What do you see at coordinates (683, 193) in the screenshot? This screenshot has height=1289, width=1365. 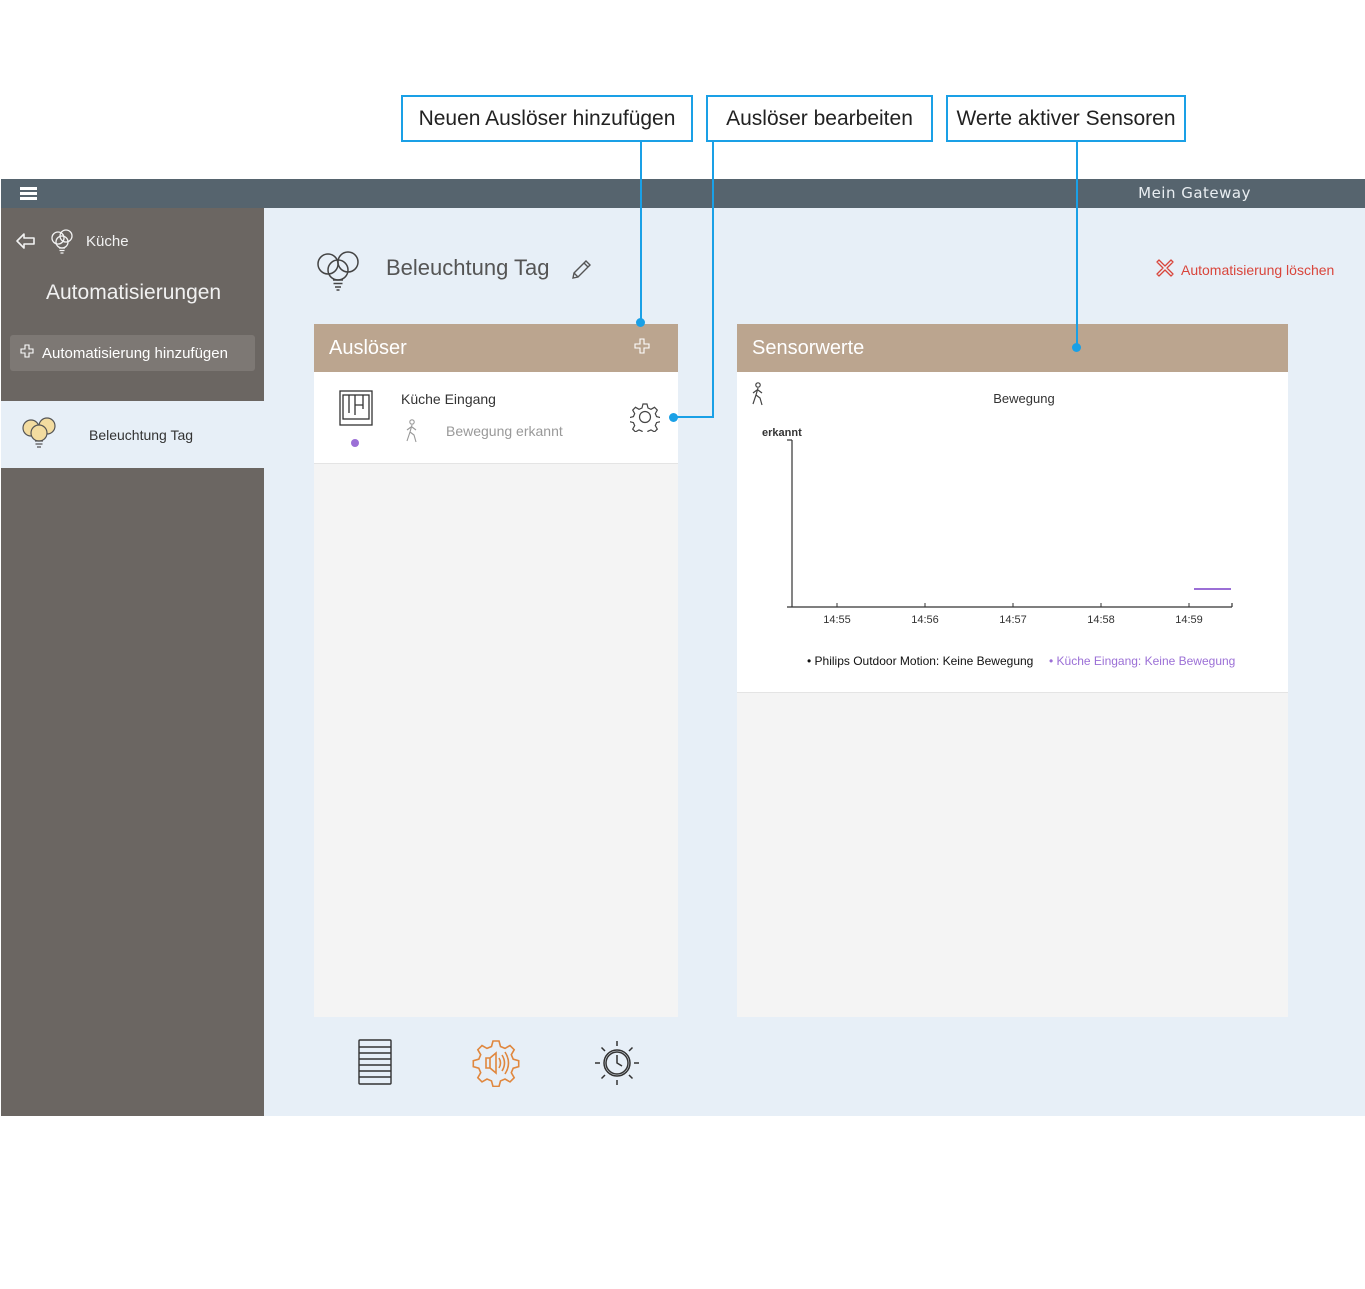 I see `top-bar: Mein Gateway` at bounding box center [683, 193].